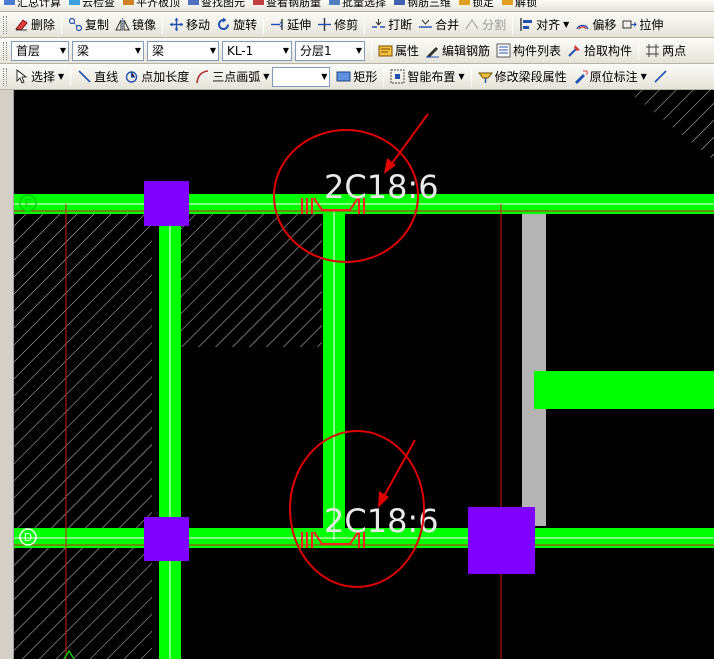 The height and width of the screenshot is (659, 714). I want to click on summary-calc-button: 汇总计算, so click(32, 5).